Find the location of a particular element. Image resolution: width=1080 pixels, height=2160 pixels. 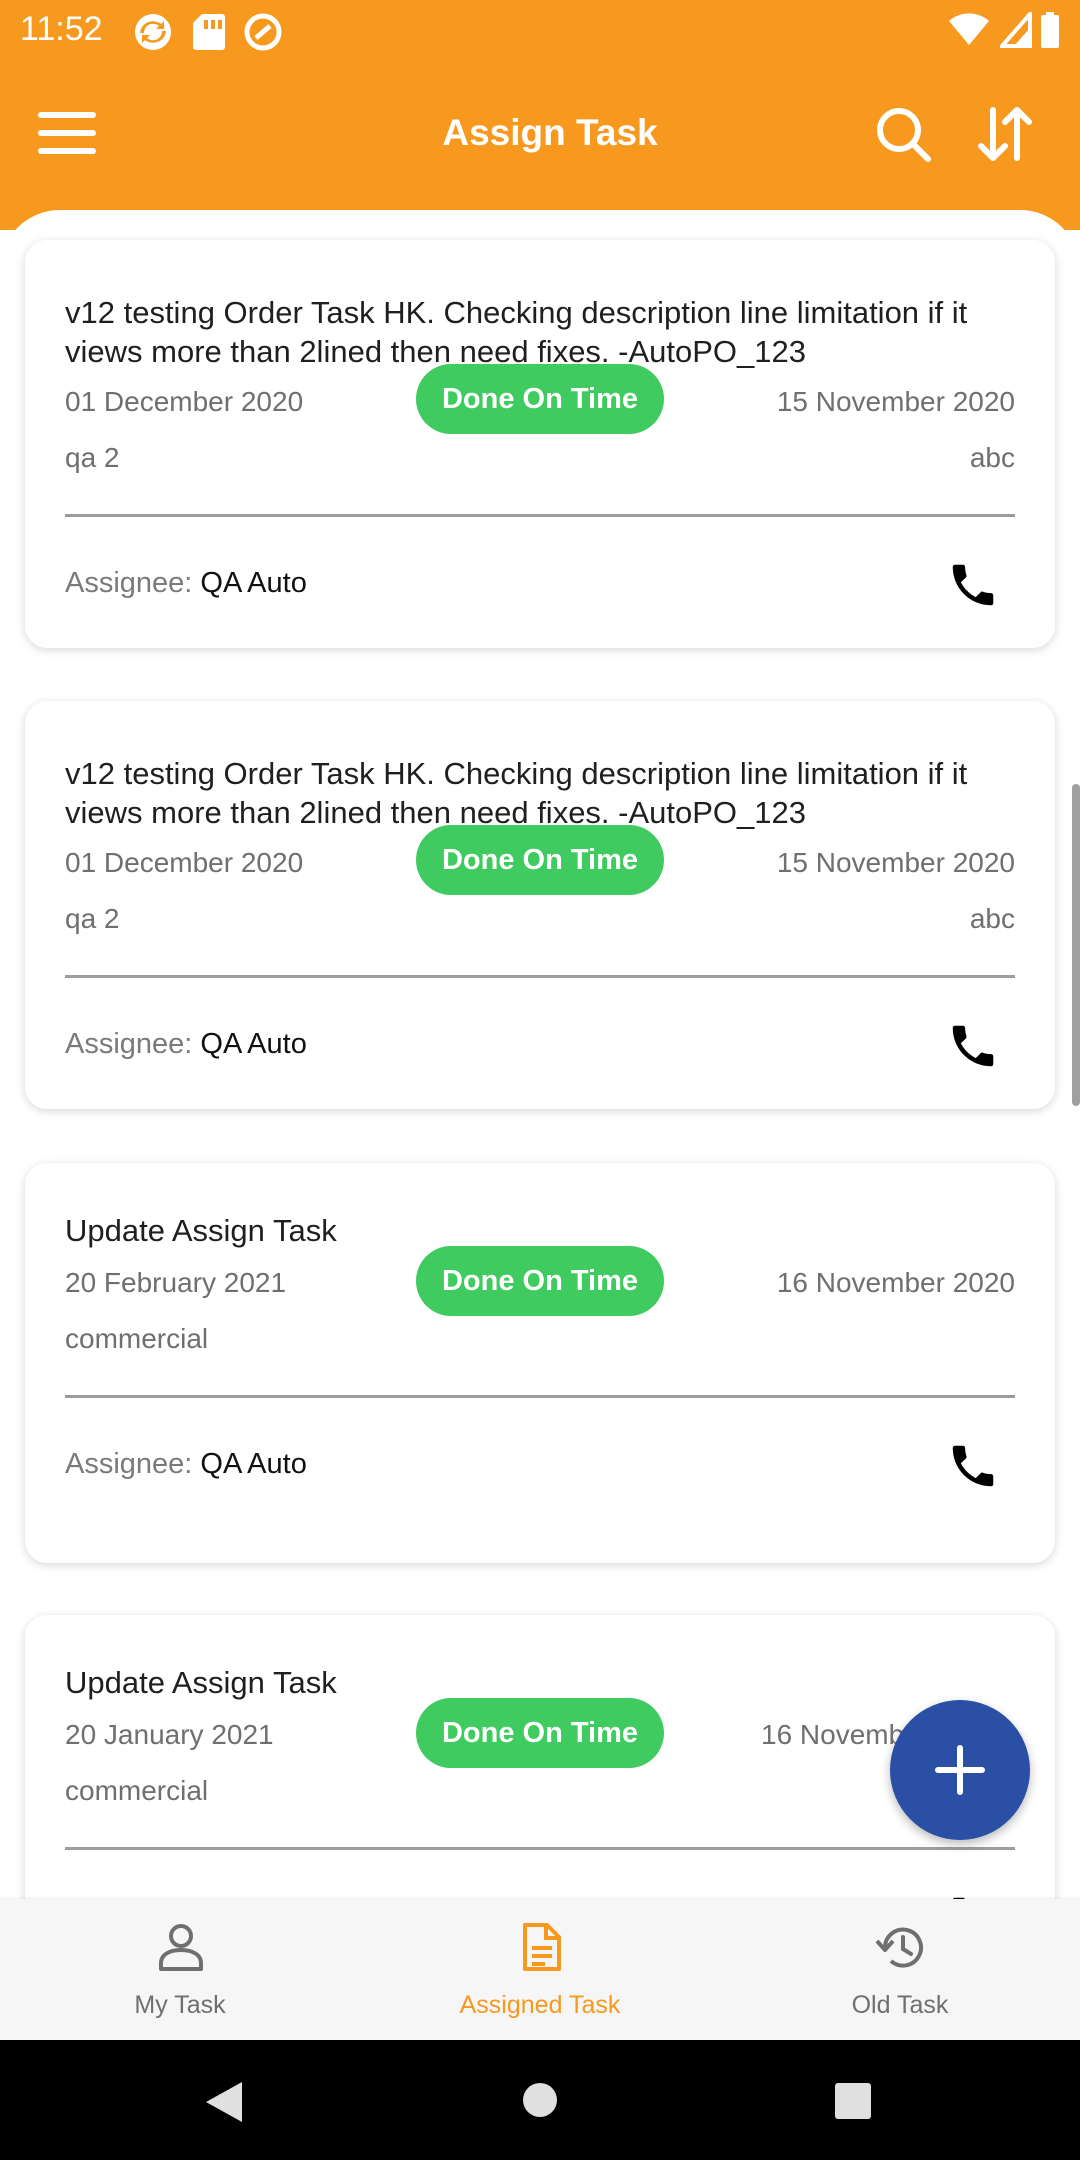

history-icon is located at coordinates (899, 1947).